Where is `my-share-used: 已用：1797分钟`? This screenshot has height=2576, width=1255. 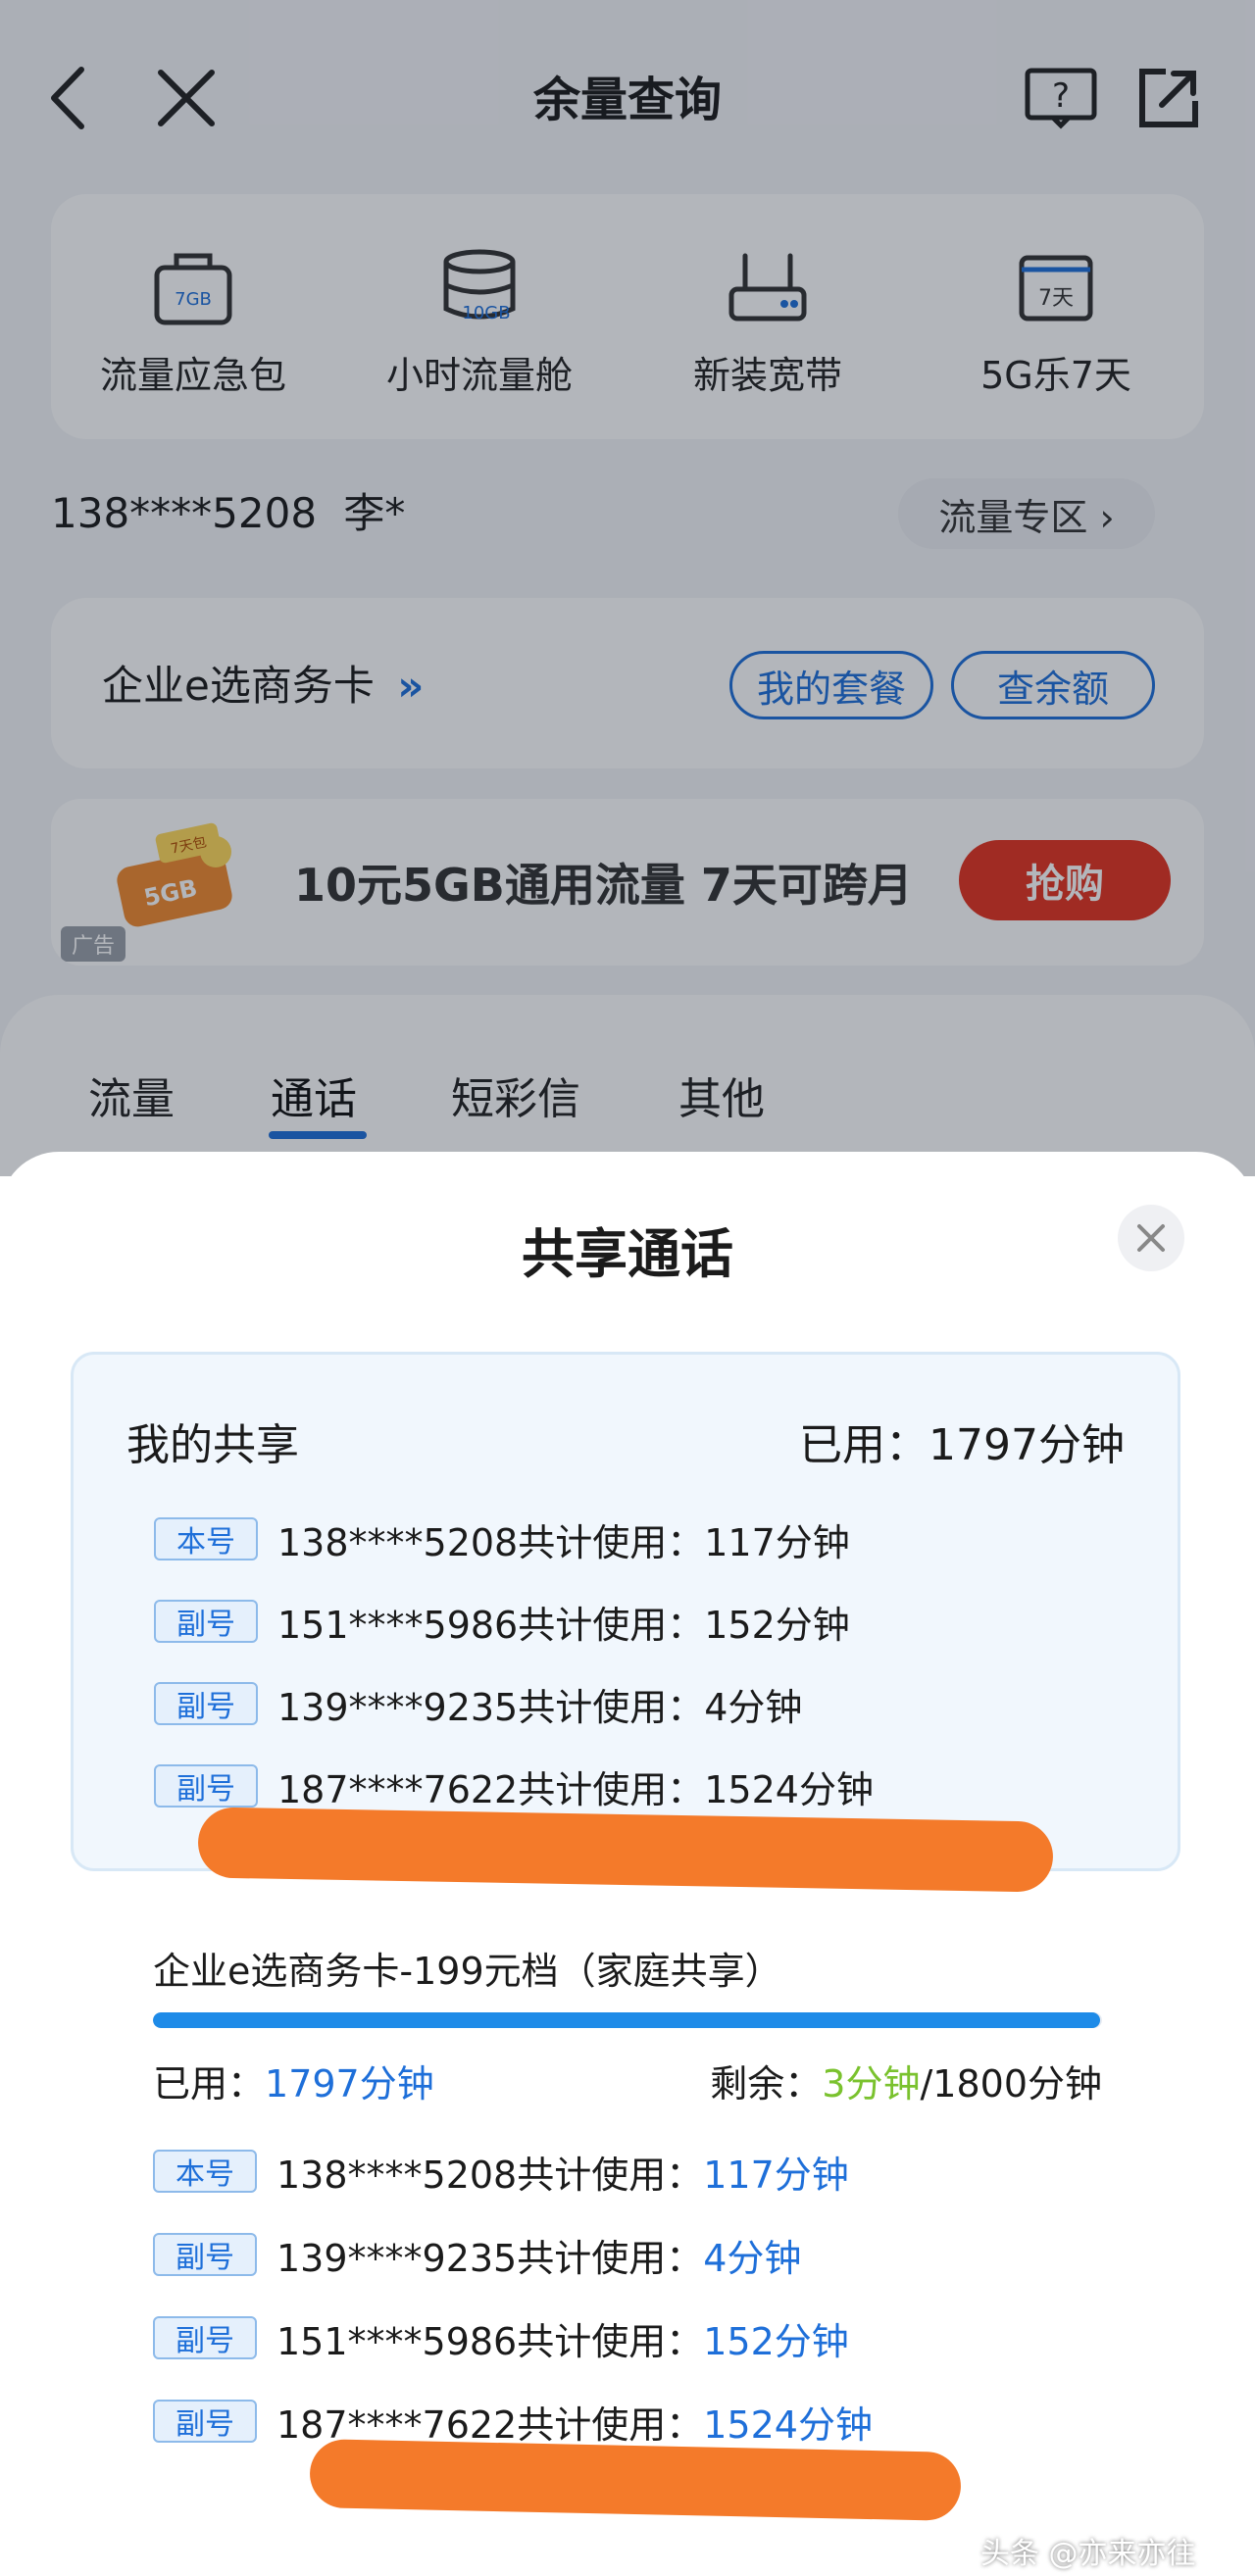 my-share-used: 已用：1797分钟 is located at coordinates (962, 1445).